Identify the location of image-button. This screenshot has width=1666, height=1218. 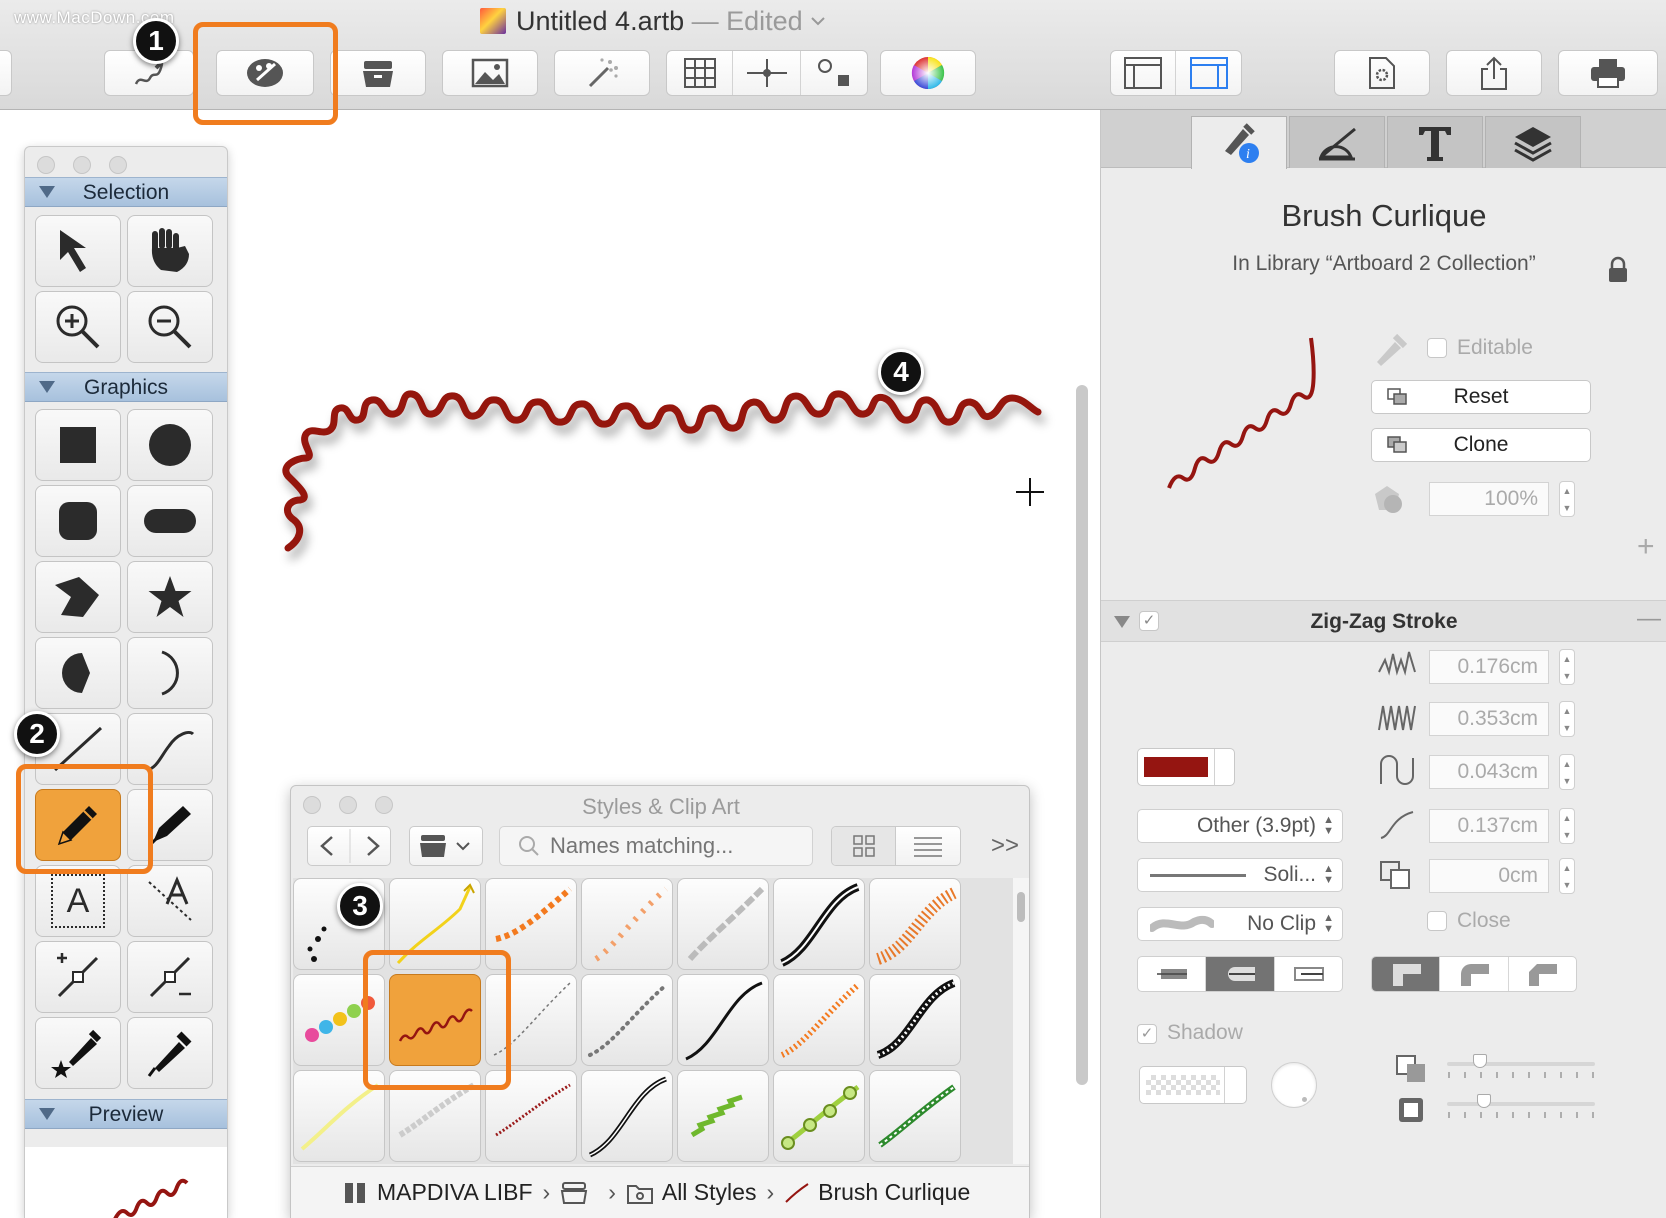
(490, 73).